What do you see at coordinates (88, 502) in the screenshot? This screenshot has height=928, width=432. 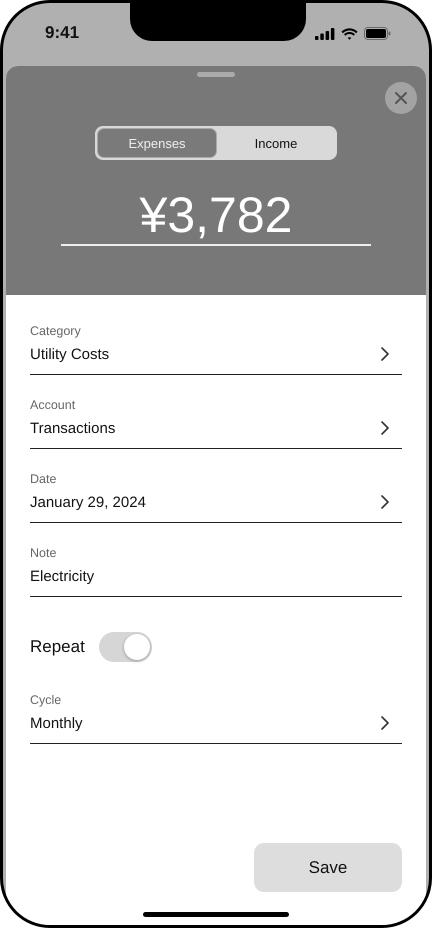 I see `field-value: January 29, 2024` at bounding box center [88, 502].